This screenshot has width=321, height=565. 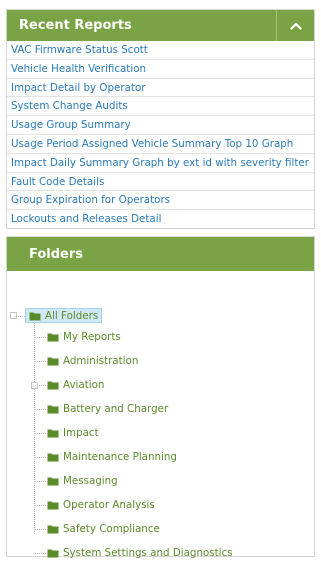 I want to click on tree-node-folder: Battery and Charger, so click(x=107, y=409).